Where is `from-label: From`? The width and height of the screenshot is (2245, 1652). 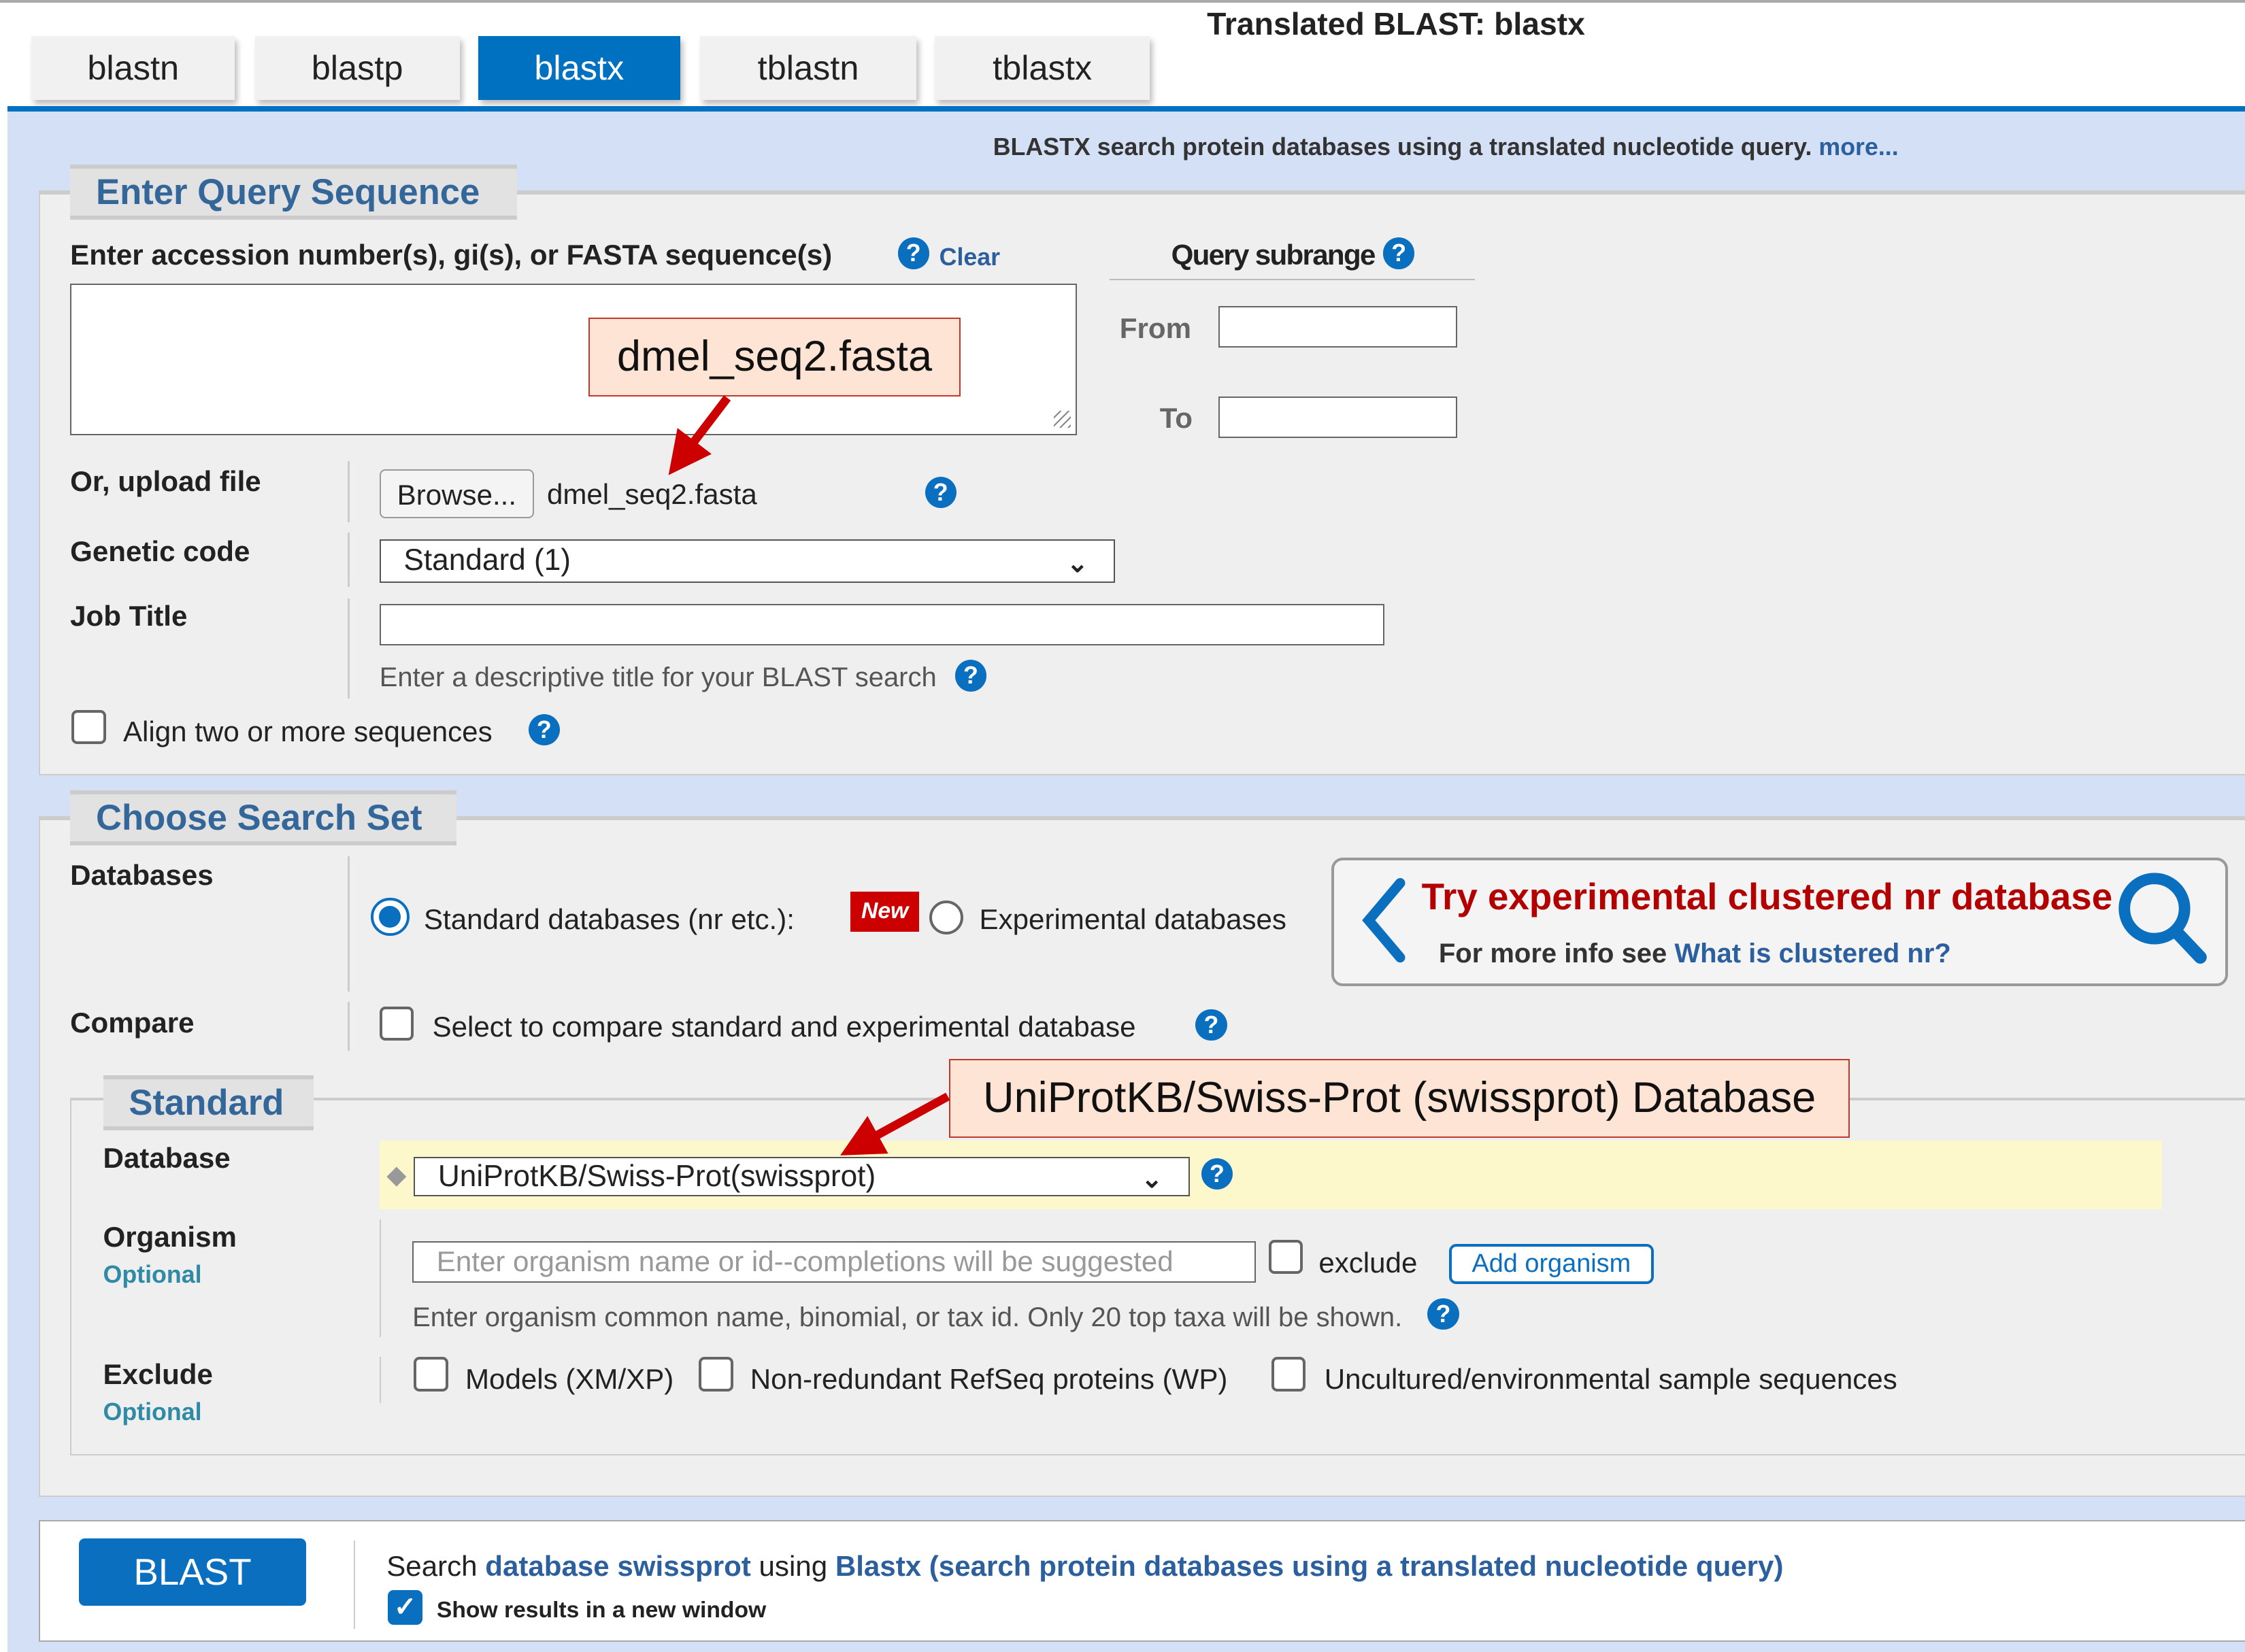
from-label: From is located at coordinates (1155, 328).